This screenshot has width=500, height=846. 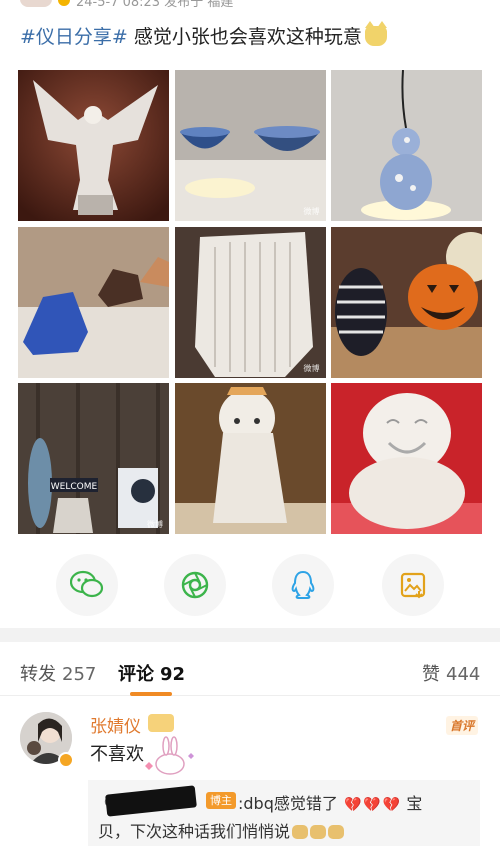 What do you see at coordinates (406, 145) in the screenshot?
I see `photo-gourd-lamp` at bounding box center [406, 145].